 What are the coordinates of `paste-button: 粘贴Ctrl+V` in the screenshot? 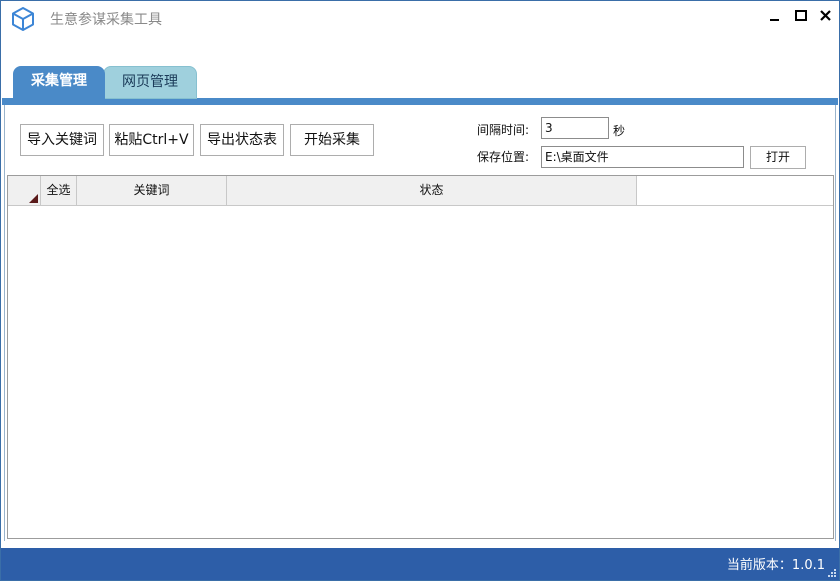 It's located at (151, 140).